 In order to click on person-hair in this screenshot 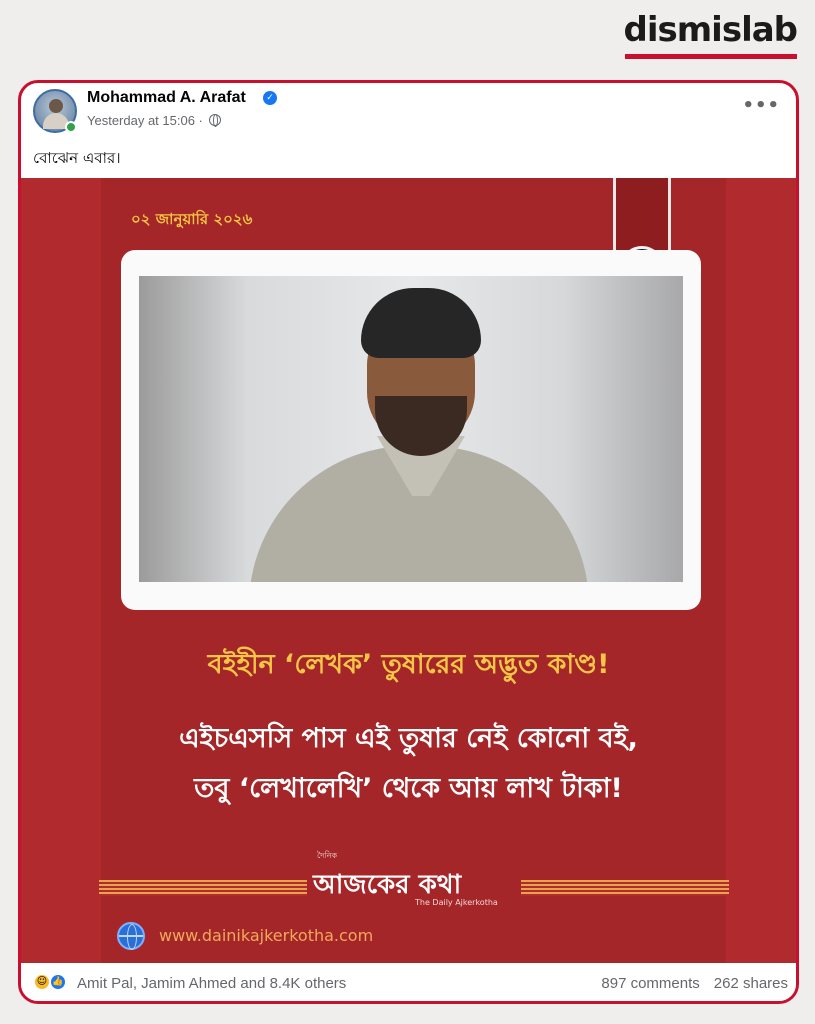, I will do `click(421, 323)`.